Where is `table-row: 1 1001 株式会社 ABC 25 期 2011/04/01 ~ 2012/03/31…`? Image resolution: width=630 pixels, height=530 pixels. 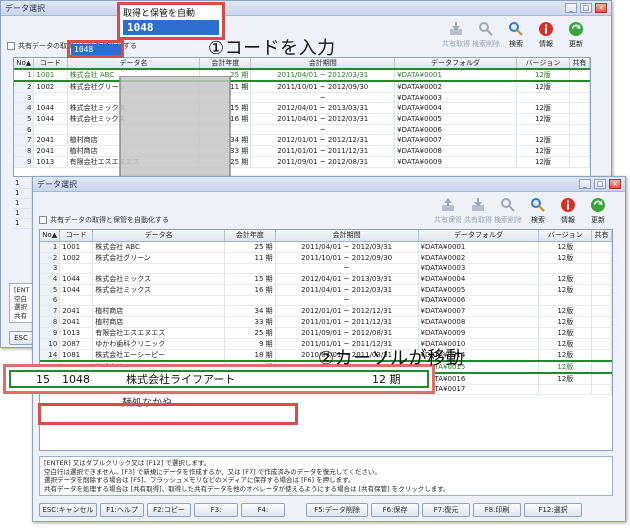 table-row: 1 1001 株式会社 ABC 25 期 2011/04/01 ~ 2012/03/31… is located at coordinates (326, 247).